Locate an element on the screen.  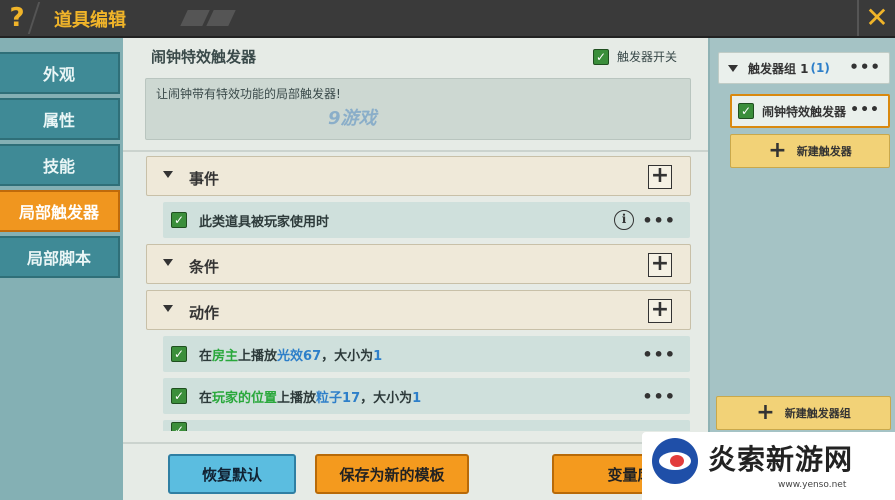
trigger-switch: ✓ 触发器开关 is located at coordinates (635, 56).